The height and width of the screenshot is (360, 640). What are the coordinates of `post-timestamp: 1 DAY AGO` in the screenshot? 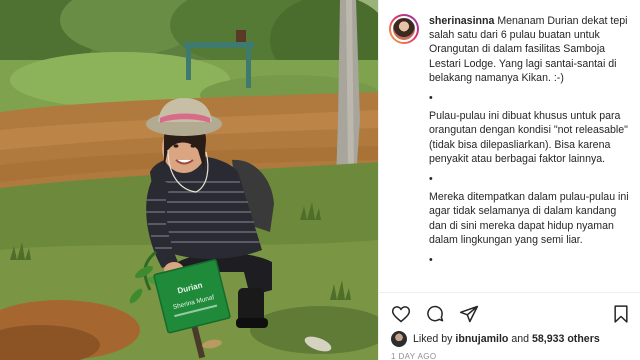 It's located at (414, 356).